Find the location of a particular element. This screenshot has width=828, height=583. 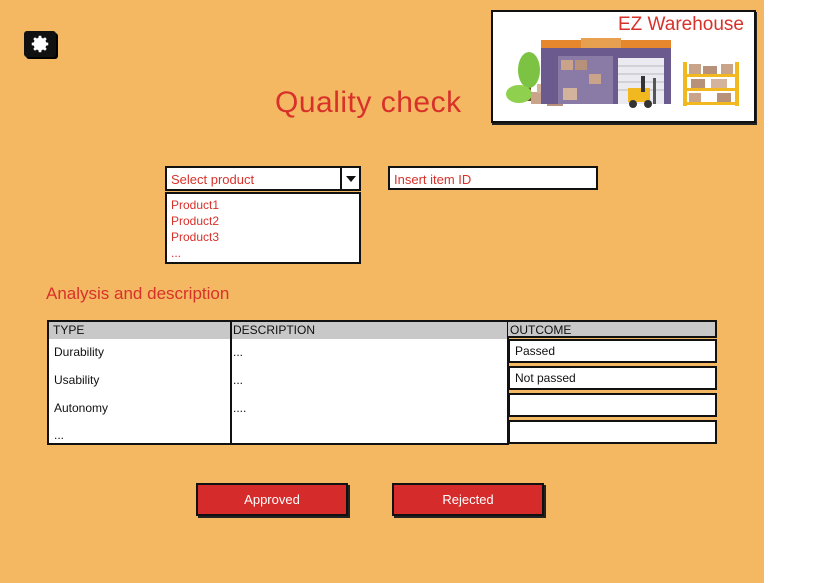

outcome-field: Passed is located at coordinates (612, 351).